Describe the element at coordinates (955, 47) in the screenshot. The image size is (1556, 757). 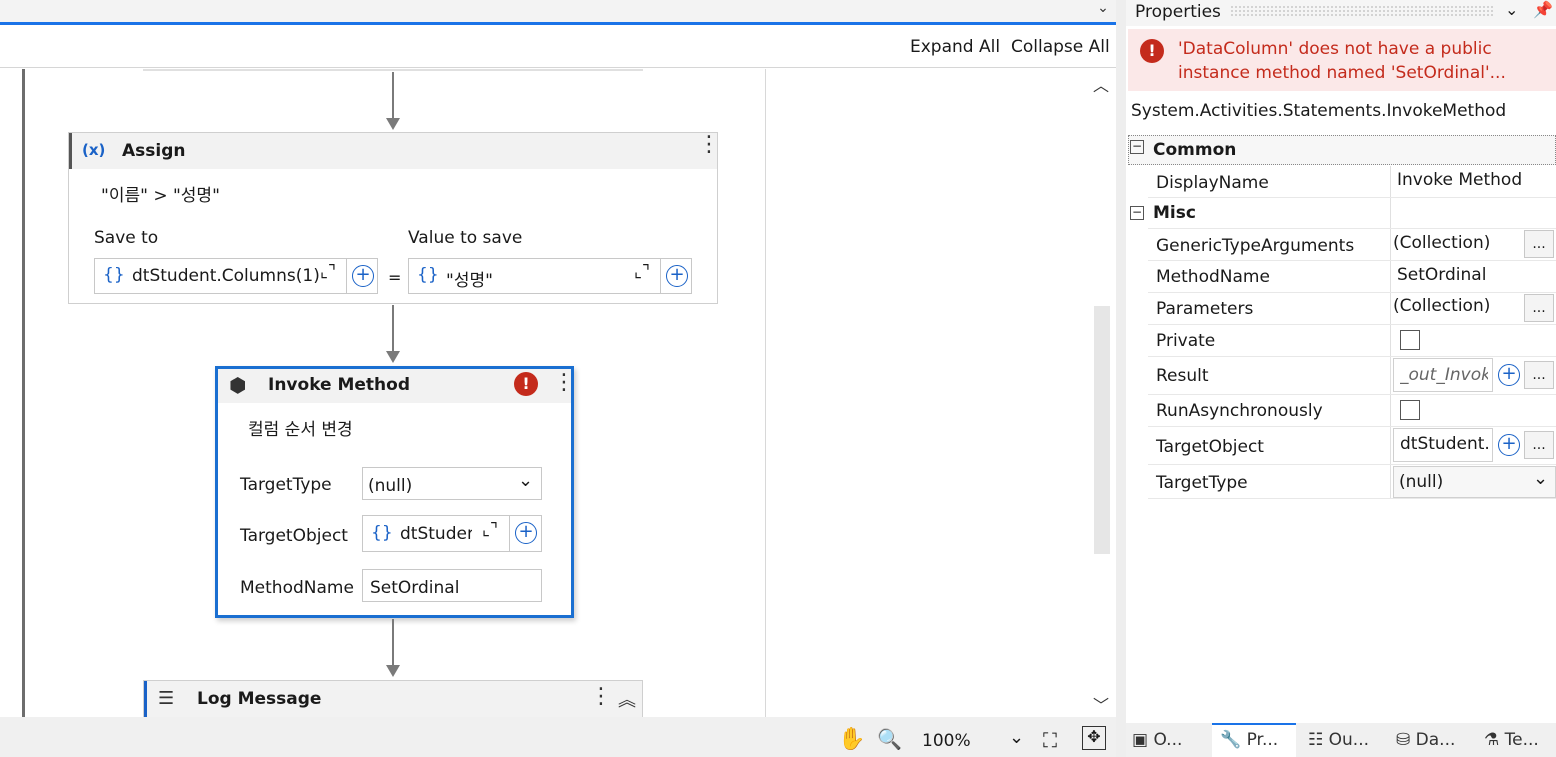
I see `expand-all-button: Expand All` at that location.